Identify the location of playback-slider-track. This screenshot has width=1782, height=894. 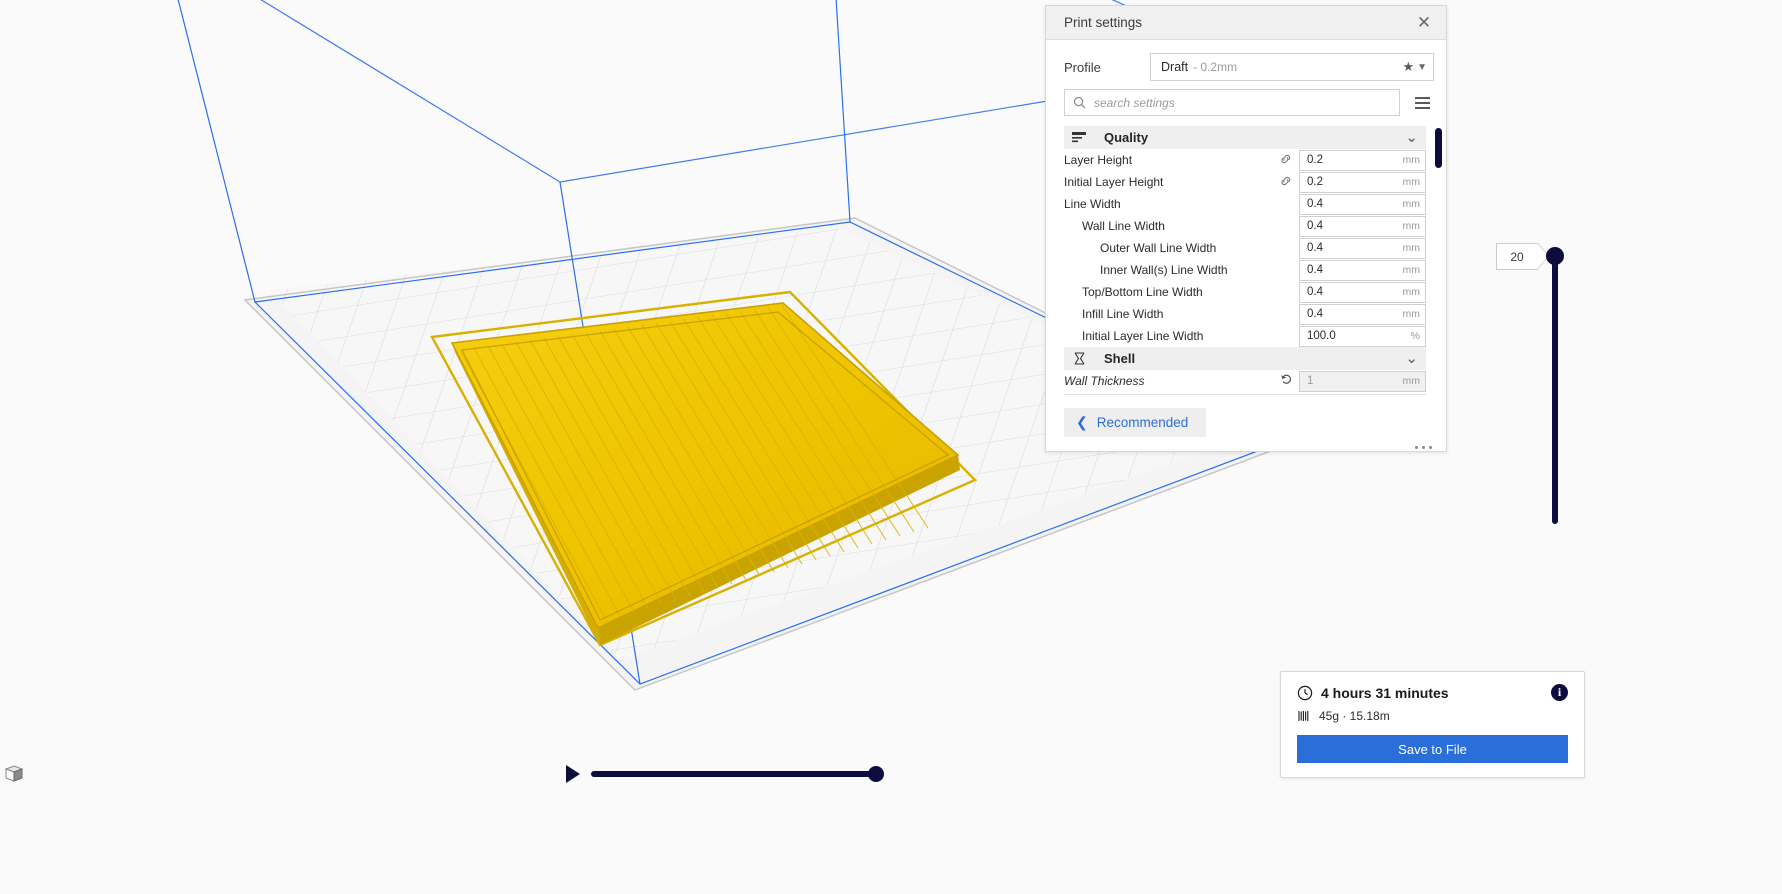
(737, 774).